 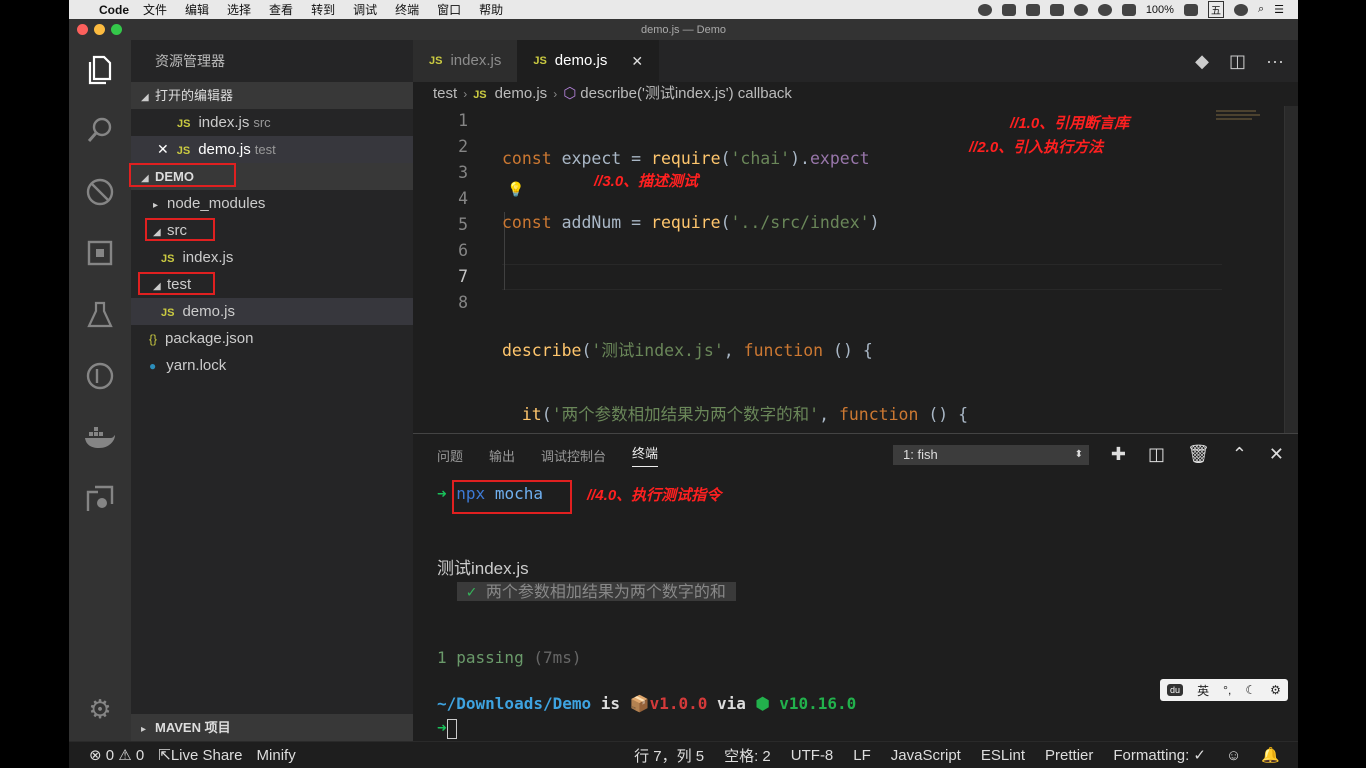 What do you see at coordinates (114, 10) in the screenshot?
I see `menu-app-name: Code` at bounding box center [114, 10].